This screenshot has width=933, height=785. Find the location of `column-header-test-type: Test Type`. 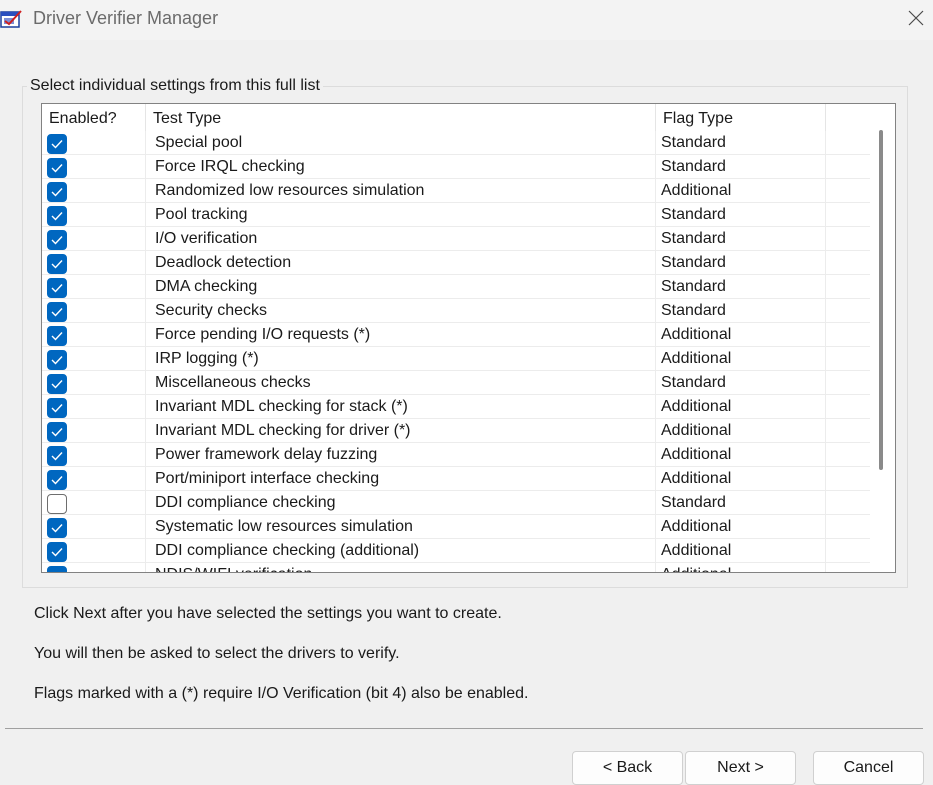

column-header-test-type: Test Type is located at coordinates (401, 117).